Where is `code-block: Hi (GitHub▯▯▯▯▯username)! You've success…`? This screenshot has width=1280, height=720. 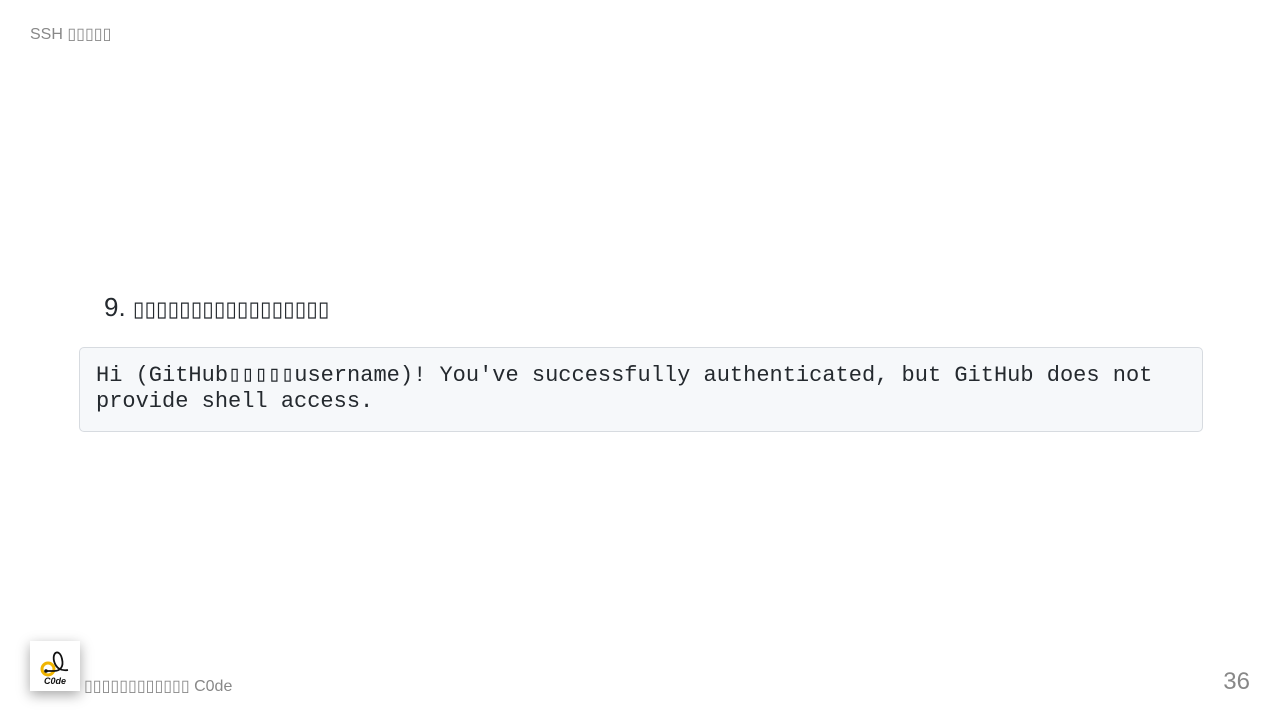 code-block: Hi (GitHub▯▯▯▯▯username)! You've success… is located at coordinates (641, 389).